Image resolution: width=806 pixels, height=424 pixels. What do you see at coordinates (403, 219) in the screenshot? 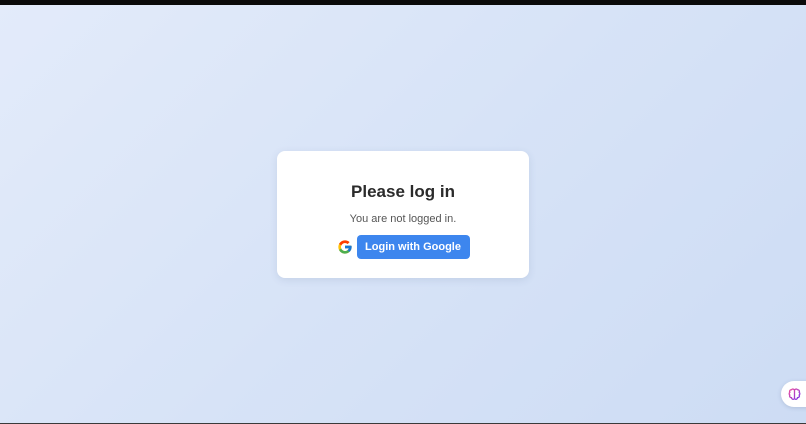
I see `login-status-text: You are not logged in.` at bounding box center [403, 219].